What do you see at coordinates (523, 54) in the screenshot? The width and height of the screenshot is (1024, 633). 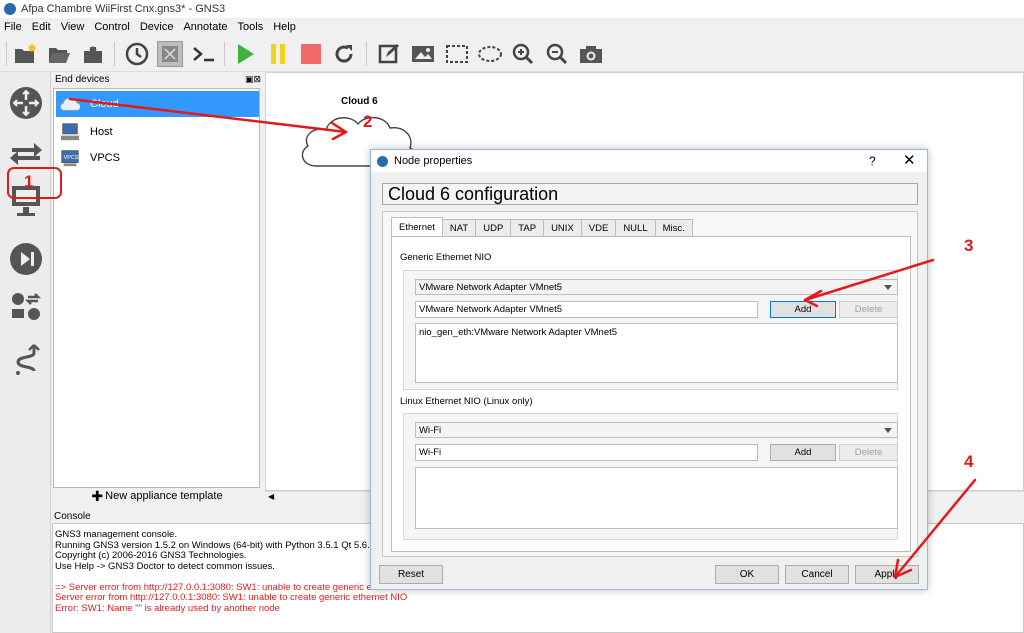 I see `zoom-in-icon` at bounding box center [523, 54].